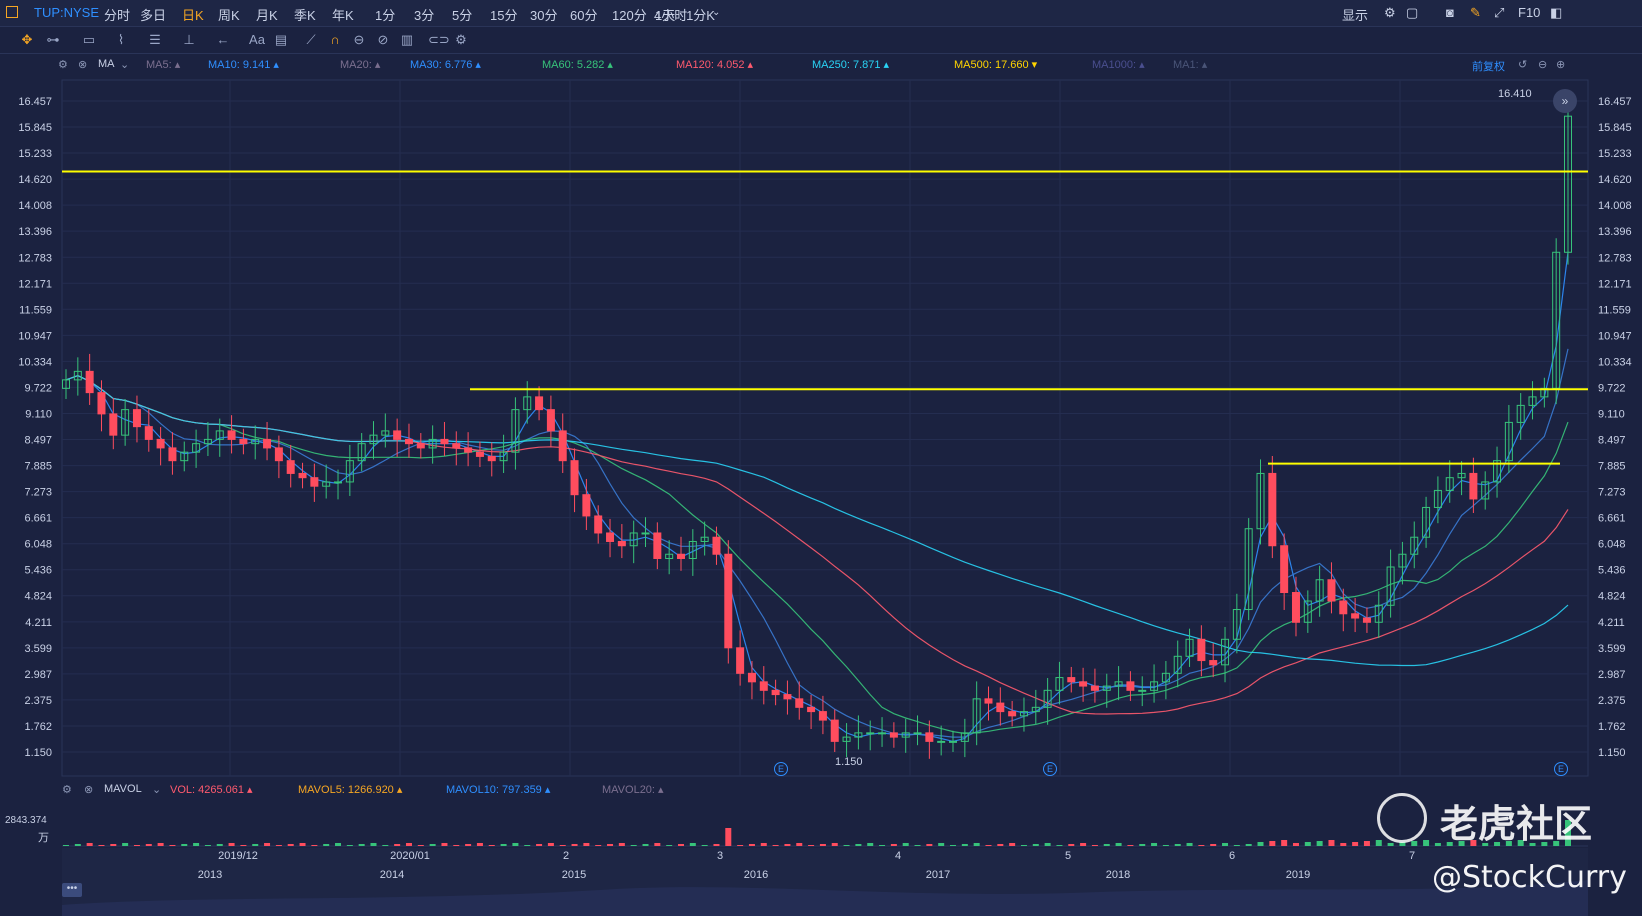 The image size is (1642, 916). What do you see at coordinates (1565, 101) in the screenshot?
I see `expand-icon: »` at bounding box center [1565, 101].